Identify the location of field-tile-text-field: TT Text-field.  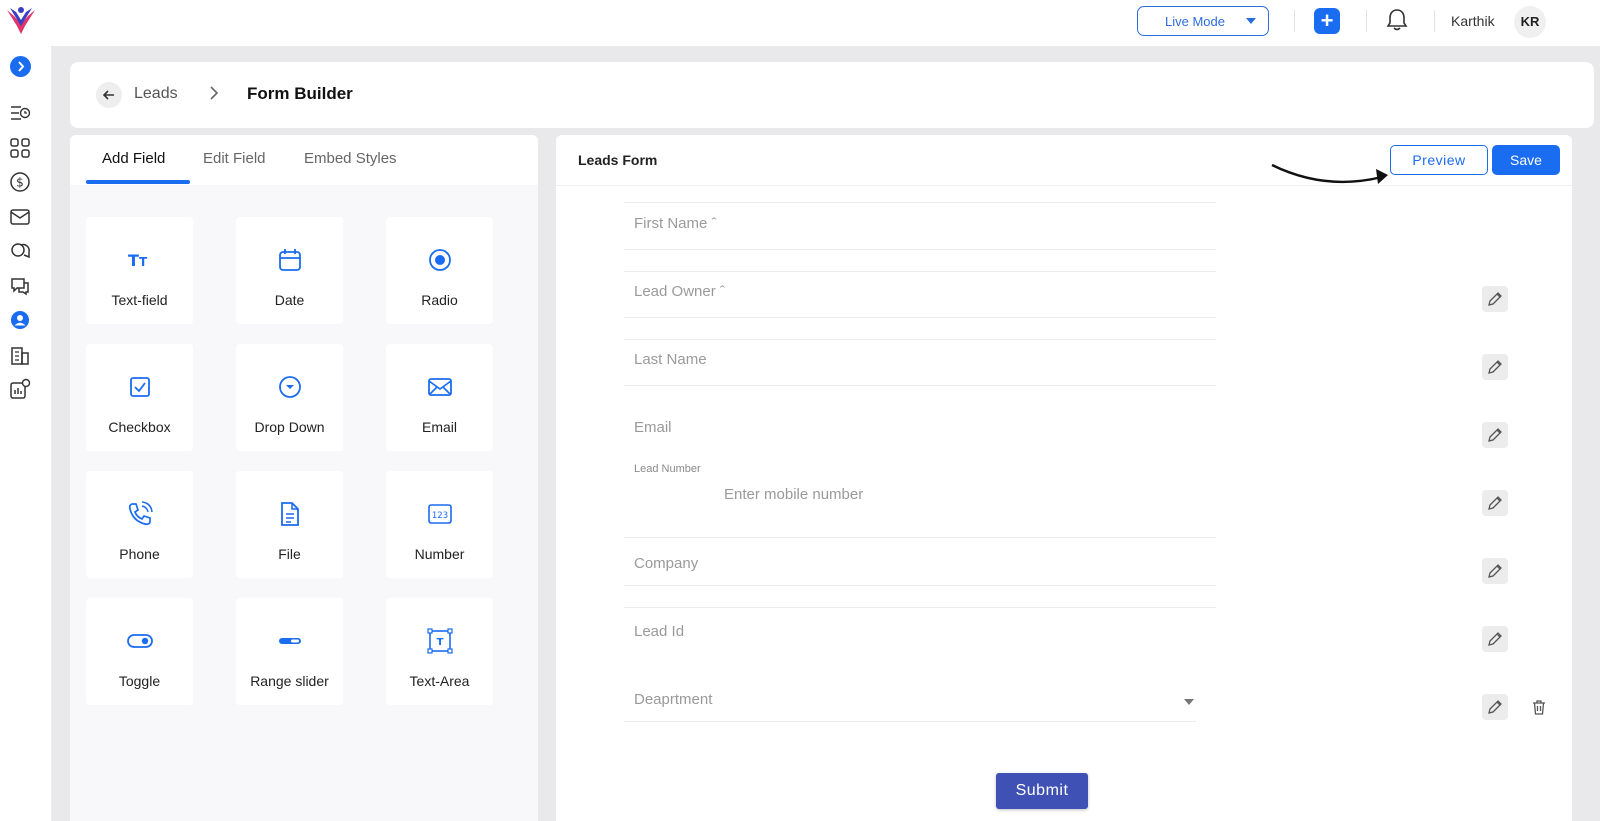
(139, 270).